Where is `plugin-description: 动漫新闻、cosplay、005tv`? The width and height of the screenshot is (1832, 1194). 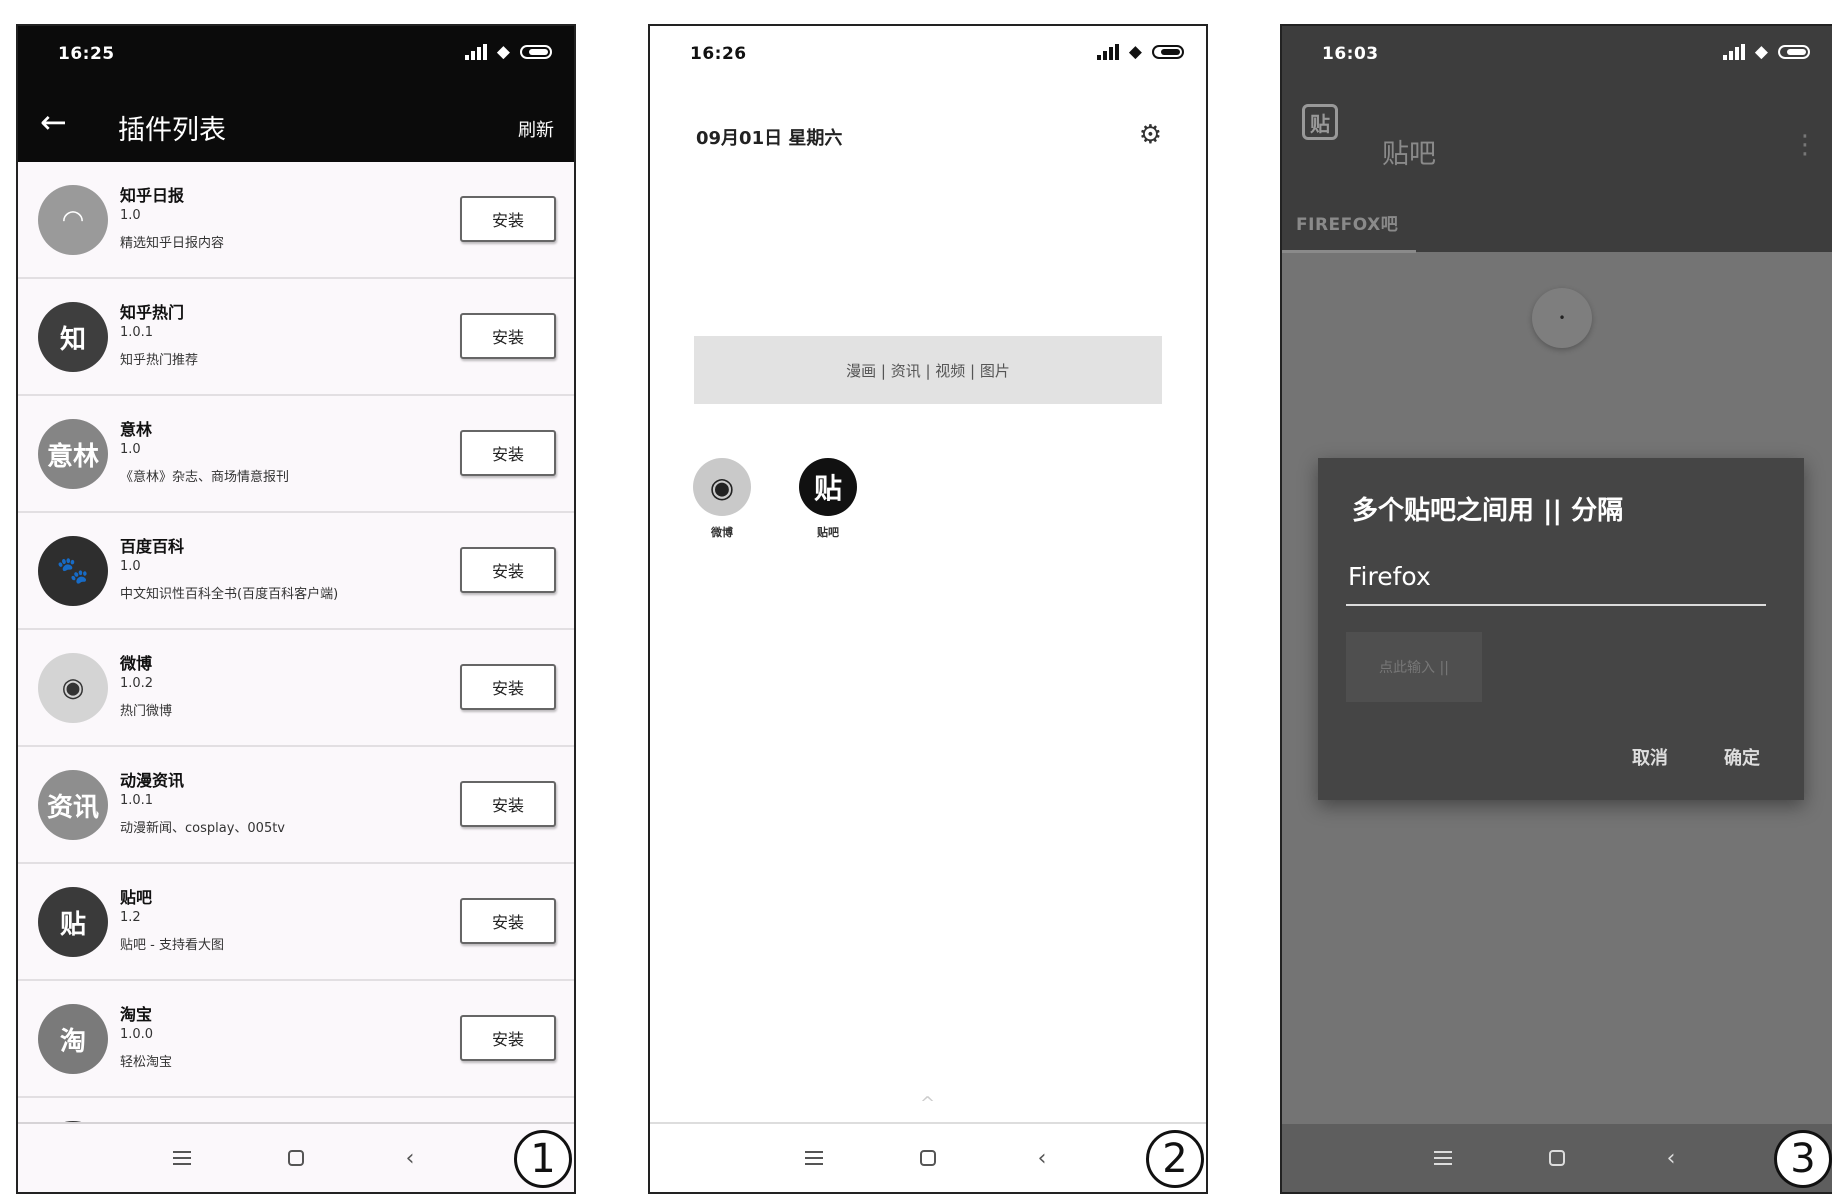 plugin-description: 动漫新闻、cosplay、005tv is located at coordinates (203, 828).